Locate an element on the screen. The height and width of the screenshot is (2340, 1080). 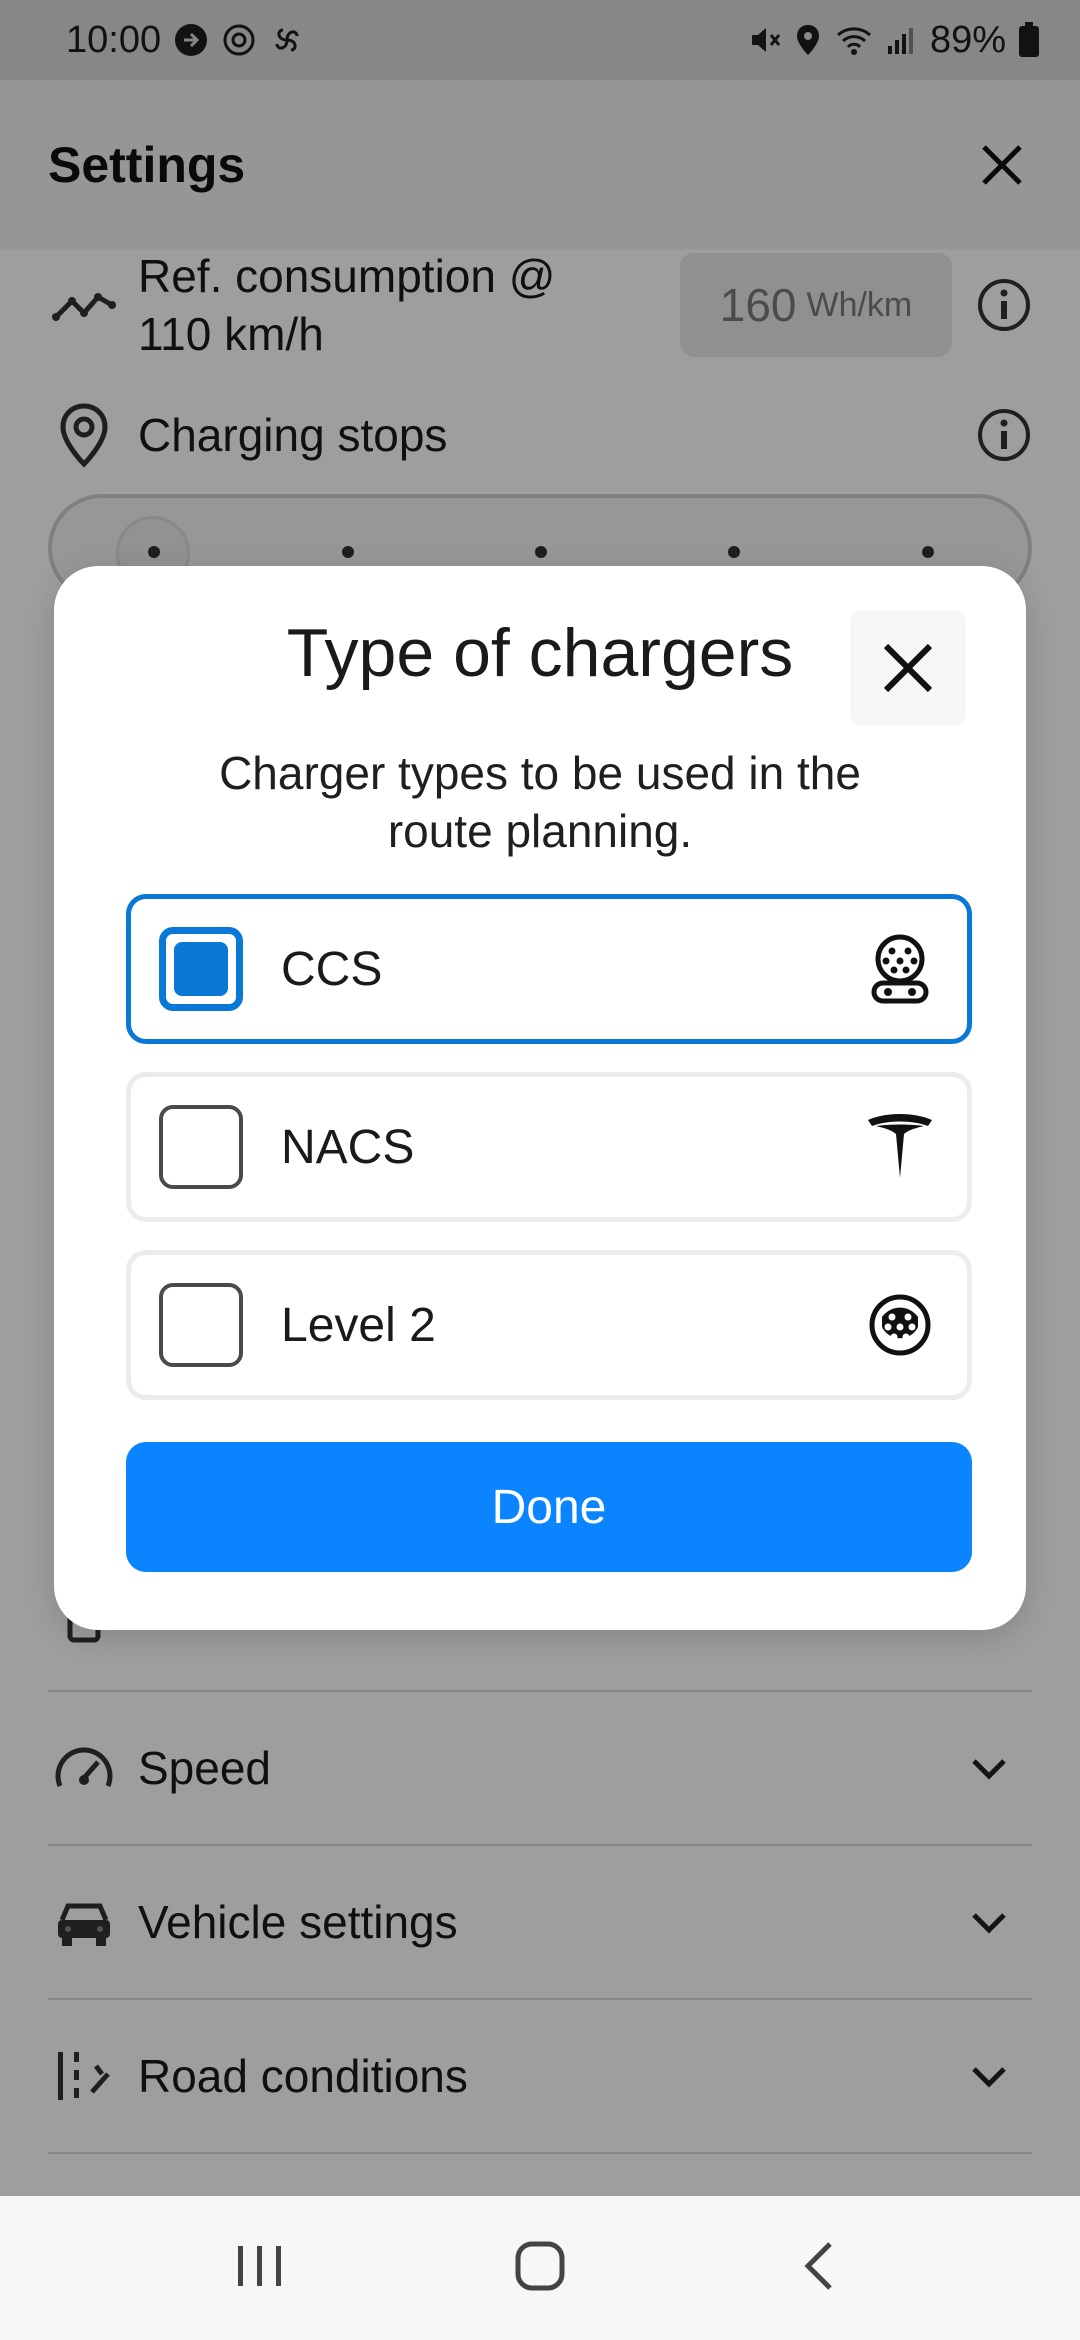
back-button is located at coordinates (820, 2268).